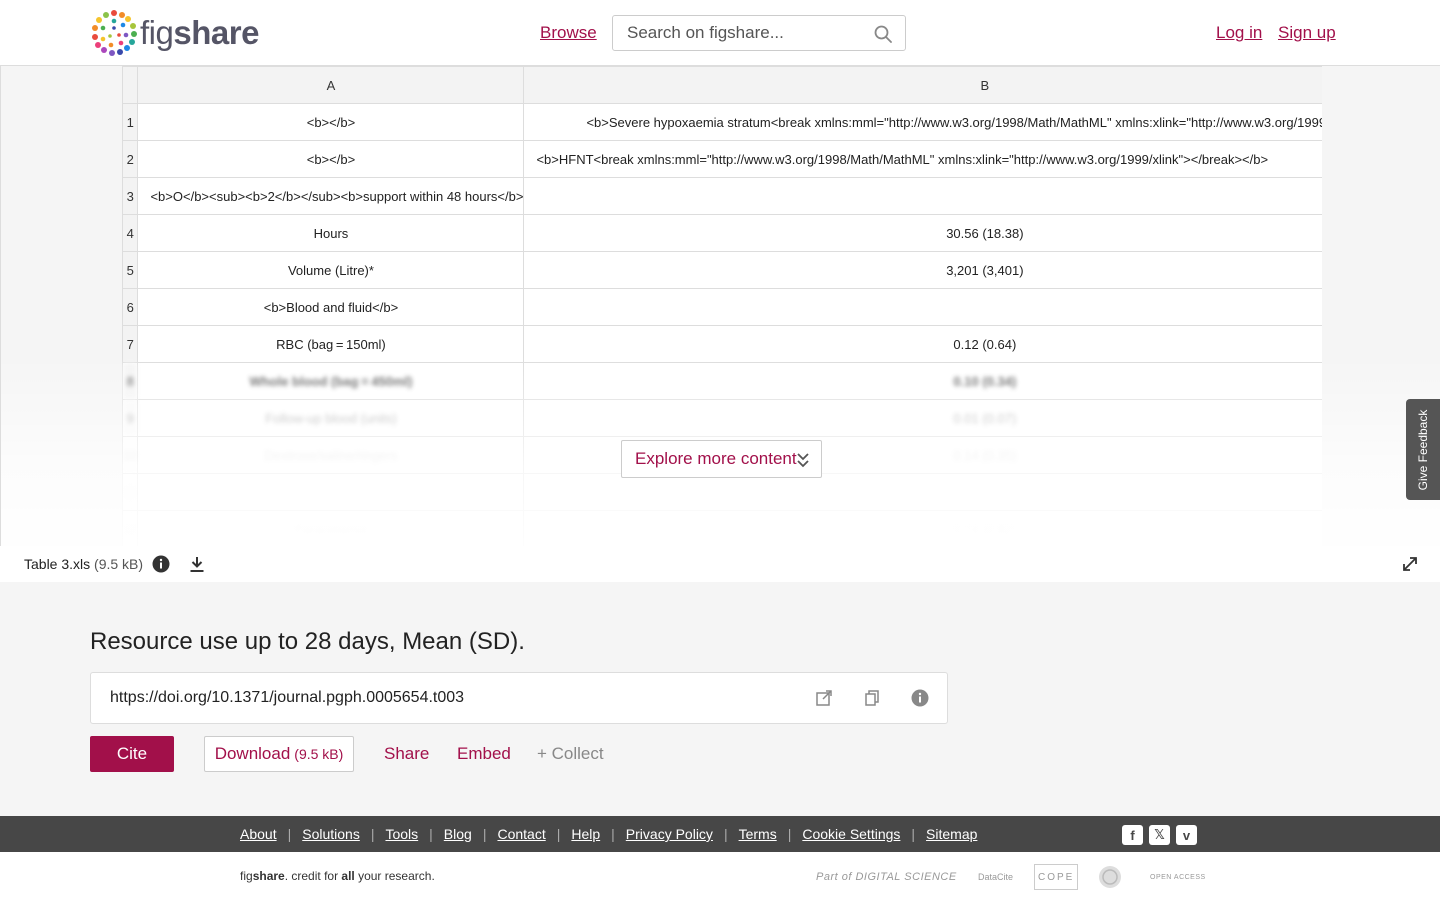 Image resolution: width=1440 pixels, height=900 pixels. I want to click on site-header: figshare Browse Log in Sign up, so click(720, 33).